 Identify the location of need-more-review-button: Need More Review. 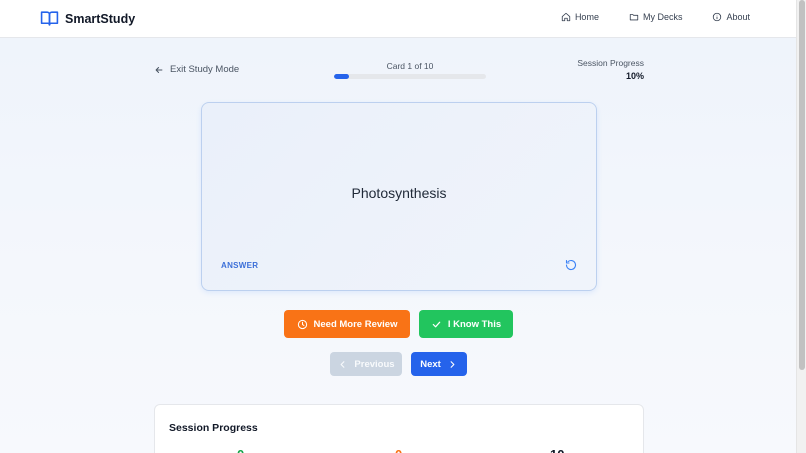
(347, 324).